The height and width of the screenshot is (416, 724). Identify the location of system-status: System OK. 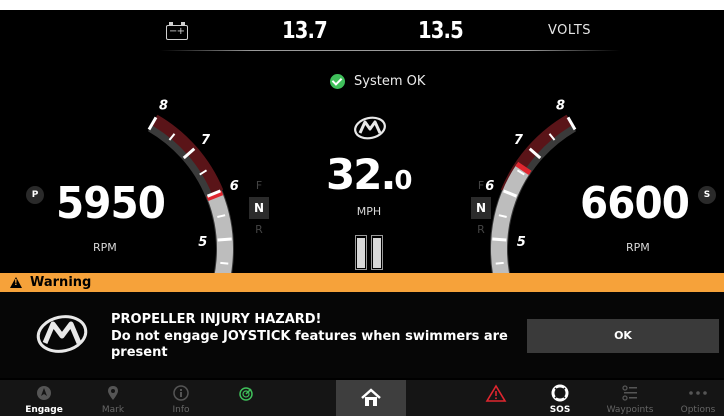
(377, 81).